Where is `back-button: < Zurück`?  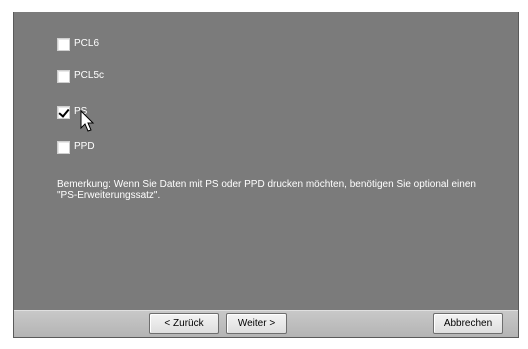
back-button: < Zurück is located at coordinates (184, 323).